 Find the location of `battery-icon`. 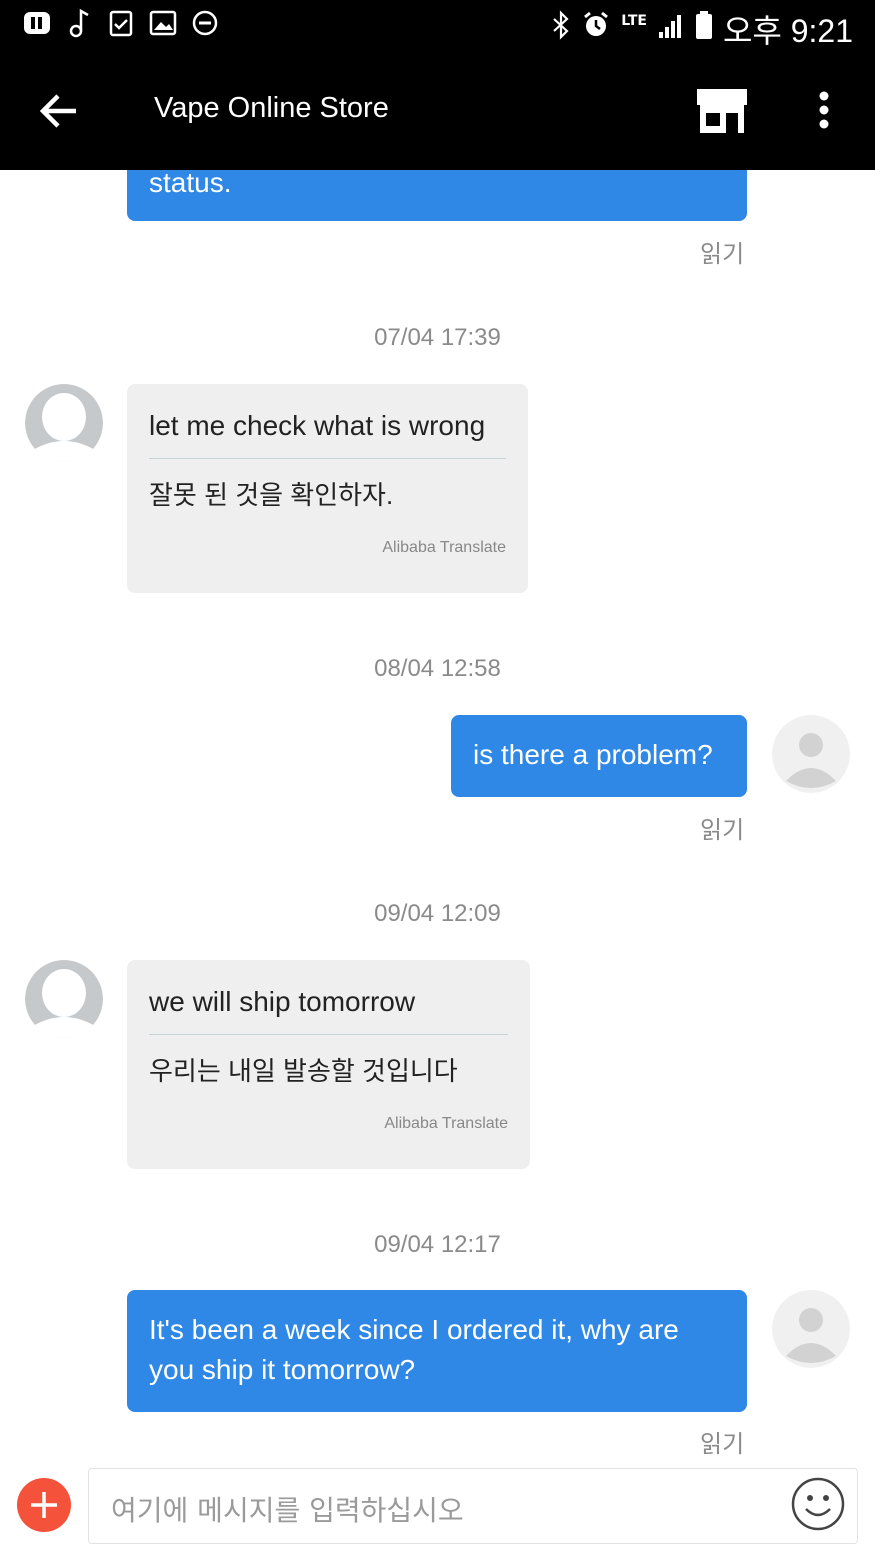

battery-icon is located at coordinates (704, 29).